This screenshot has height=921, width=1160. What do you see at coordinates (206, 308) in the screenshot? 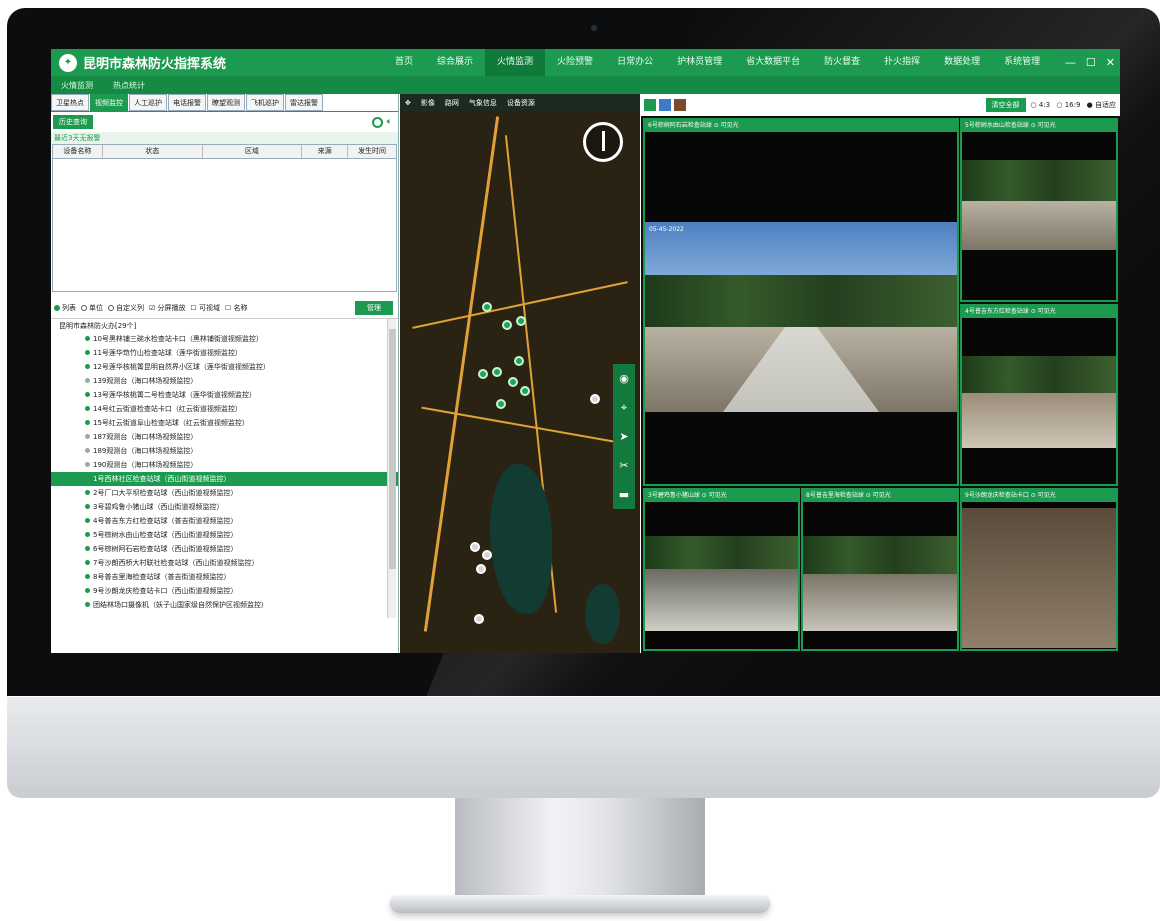
I see `option-visible: ☐ 可视域` at bounding box center [206, 308].